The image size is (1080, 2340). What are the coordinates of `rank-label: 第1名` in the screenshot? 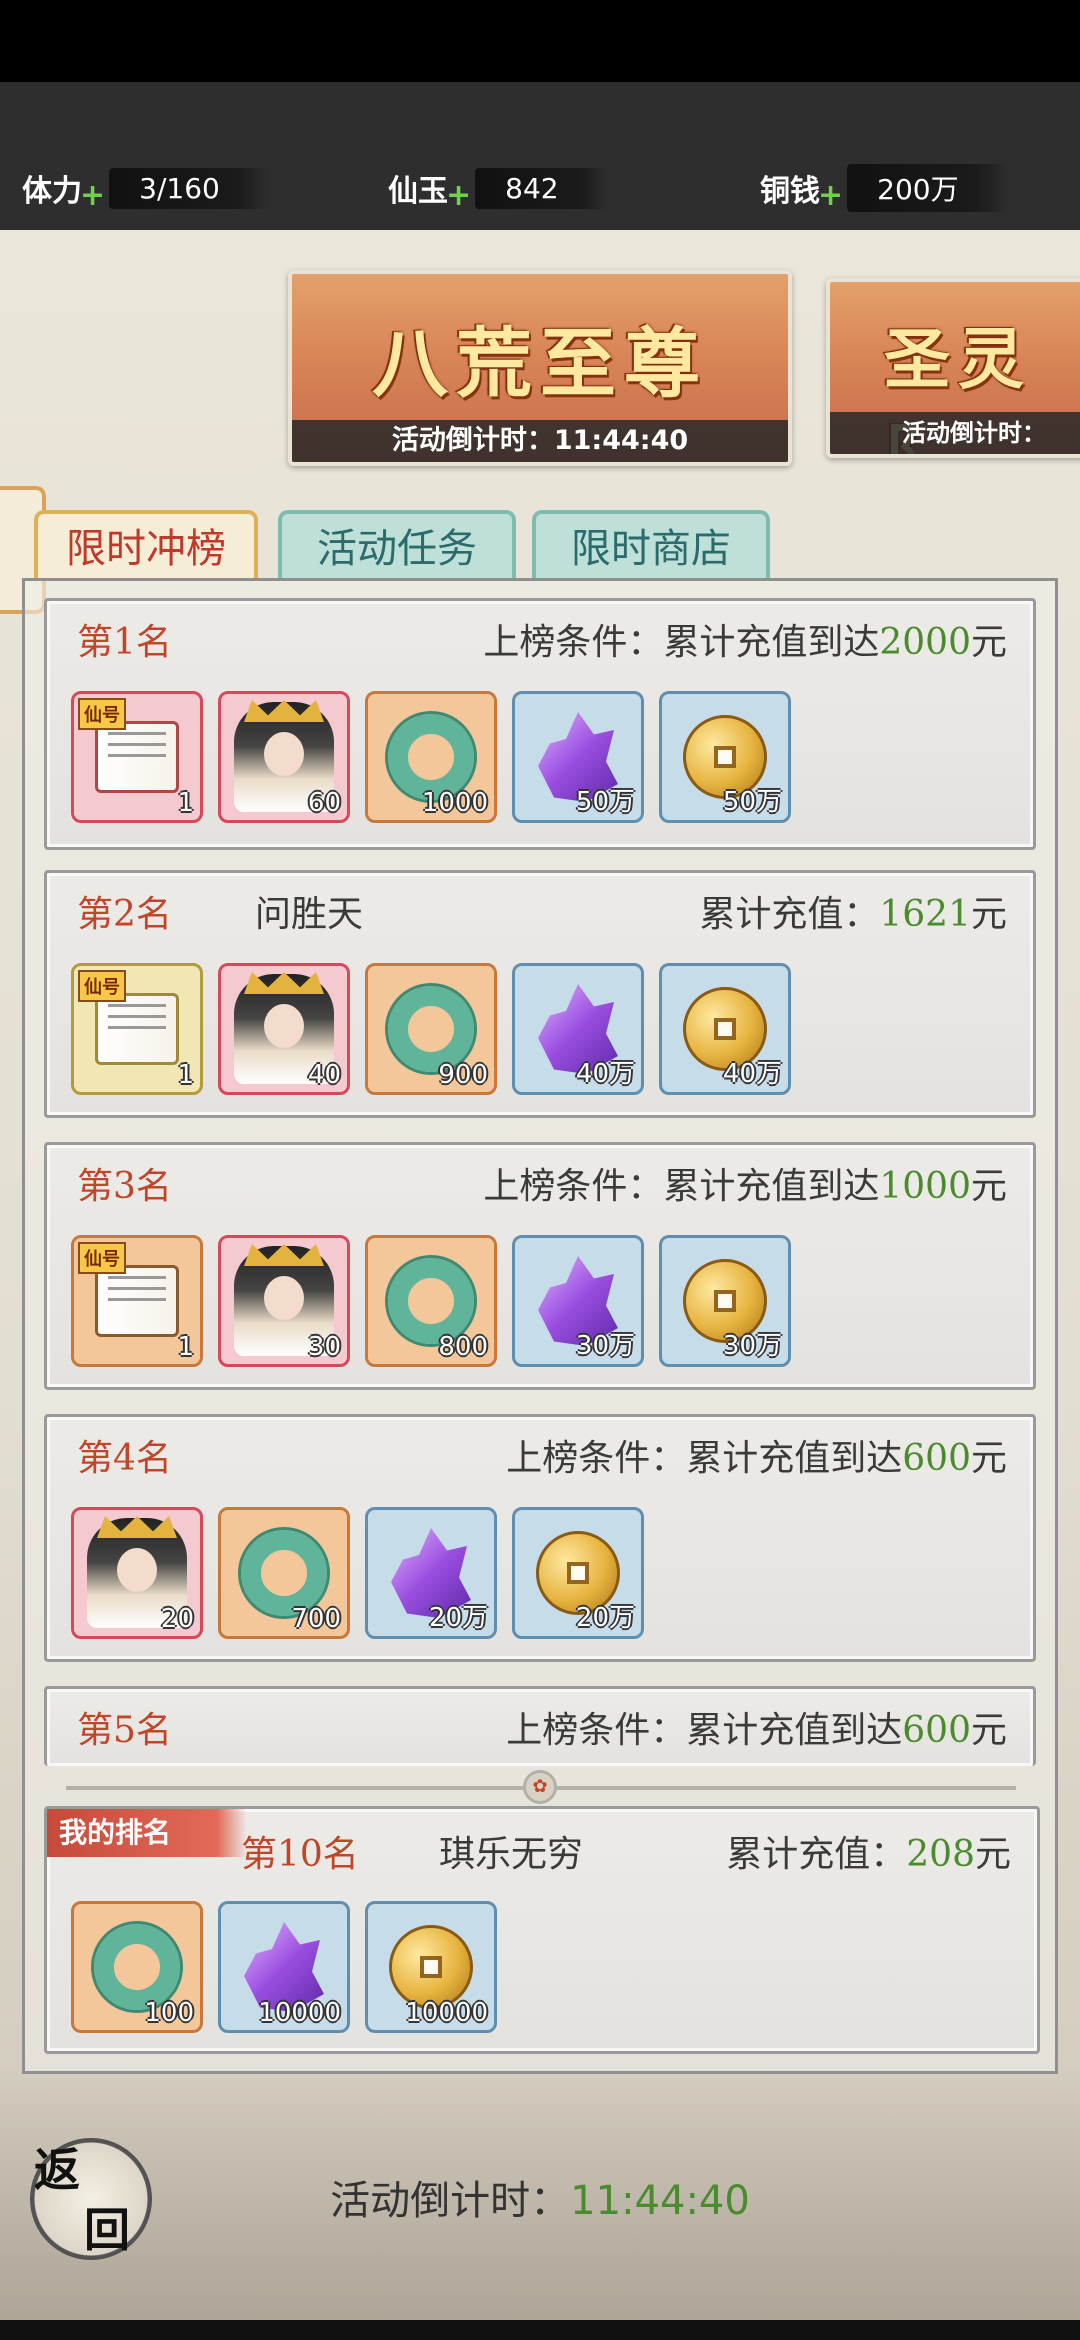 It's located at (124, 642).